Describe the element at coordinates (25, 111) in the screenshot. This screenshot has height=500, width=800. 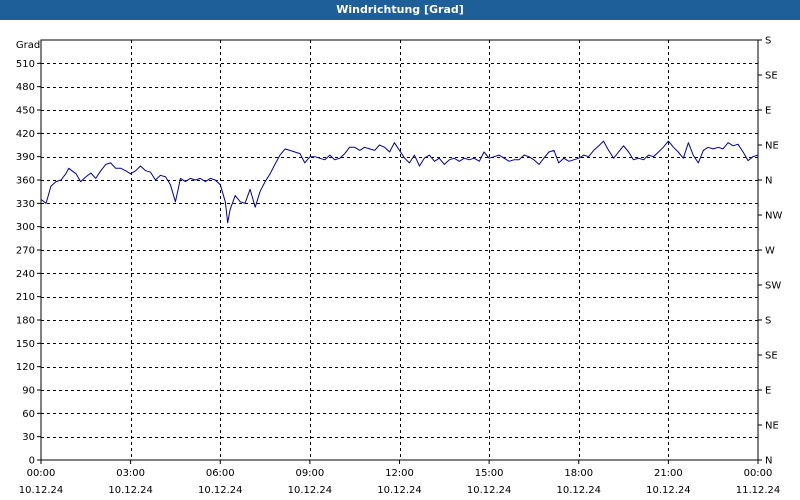
I see `y-tick-label: 450` at that location.